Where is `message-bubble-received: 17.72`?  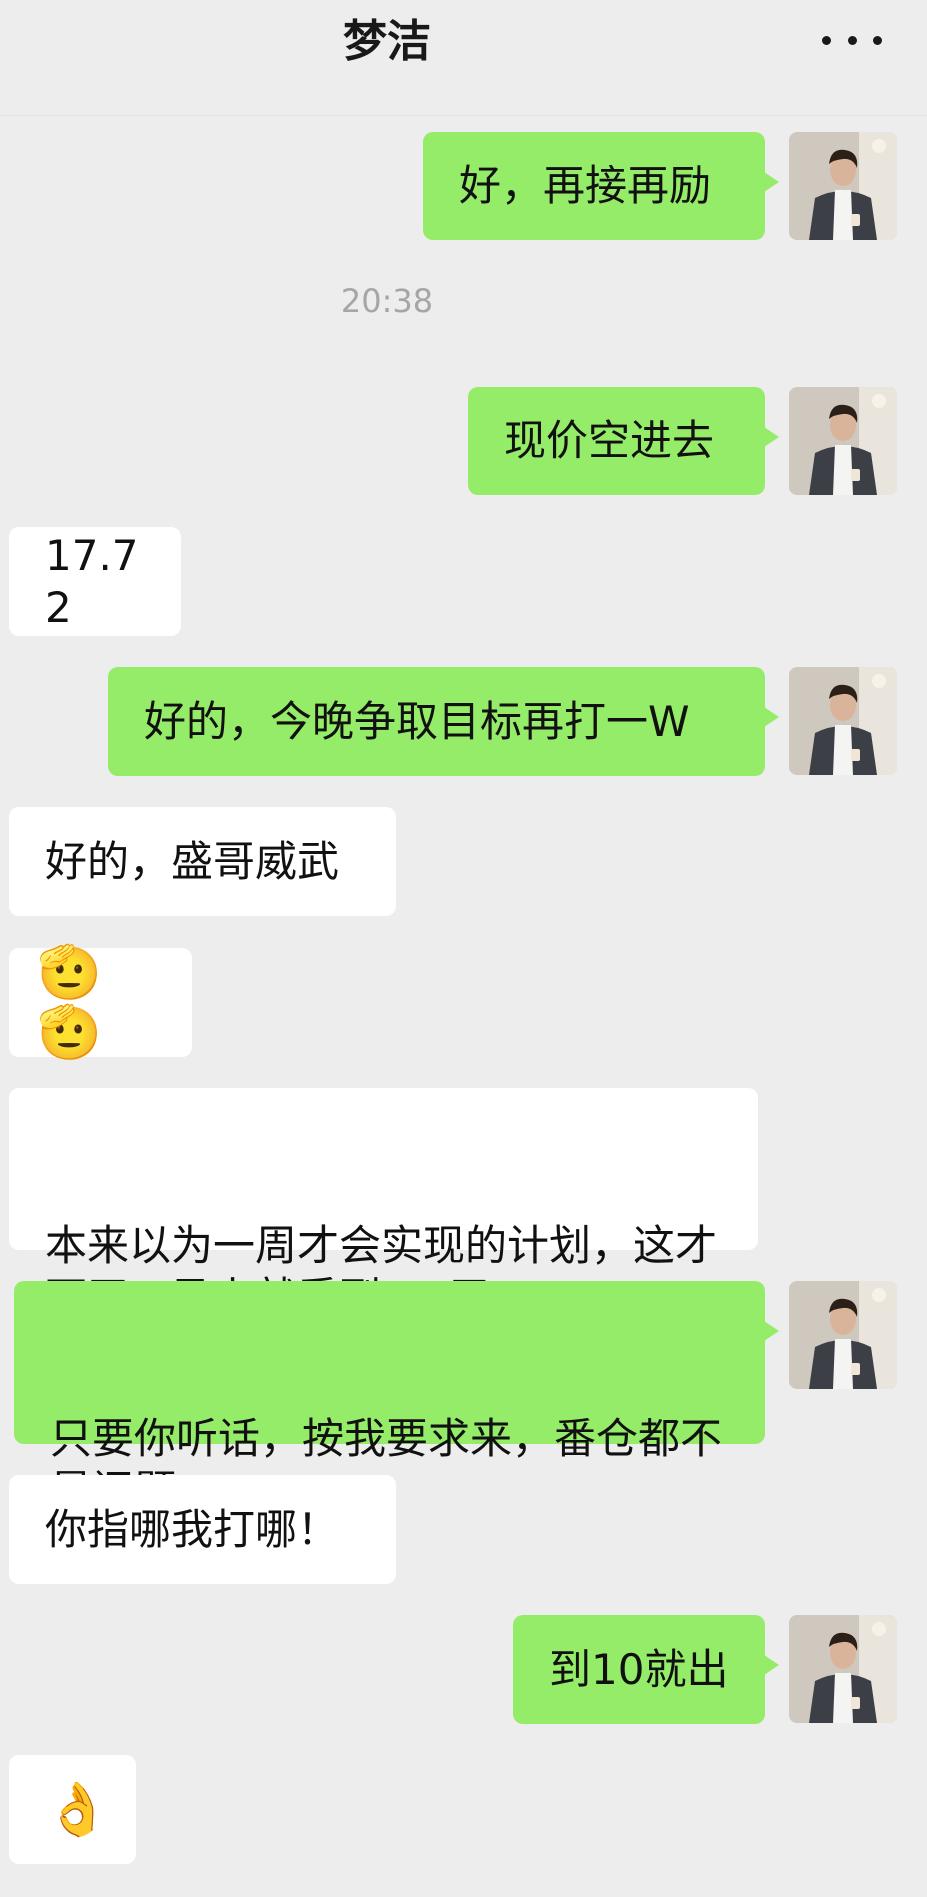
message-bubble-received: 17.72 is located at coordinates (95, 581).